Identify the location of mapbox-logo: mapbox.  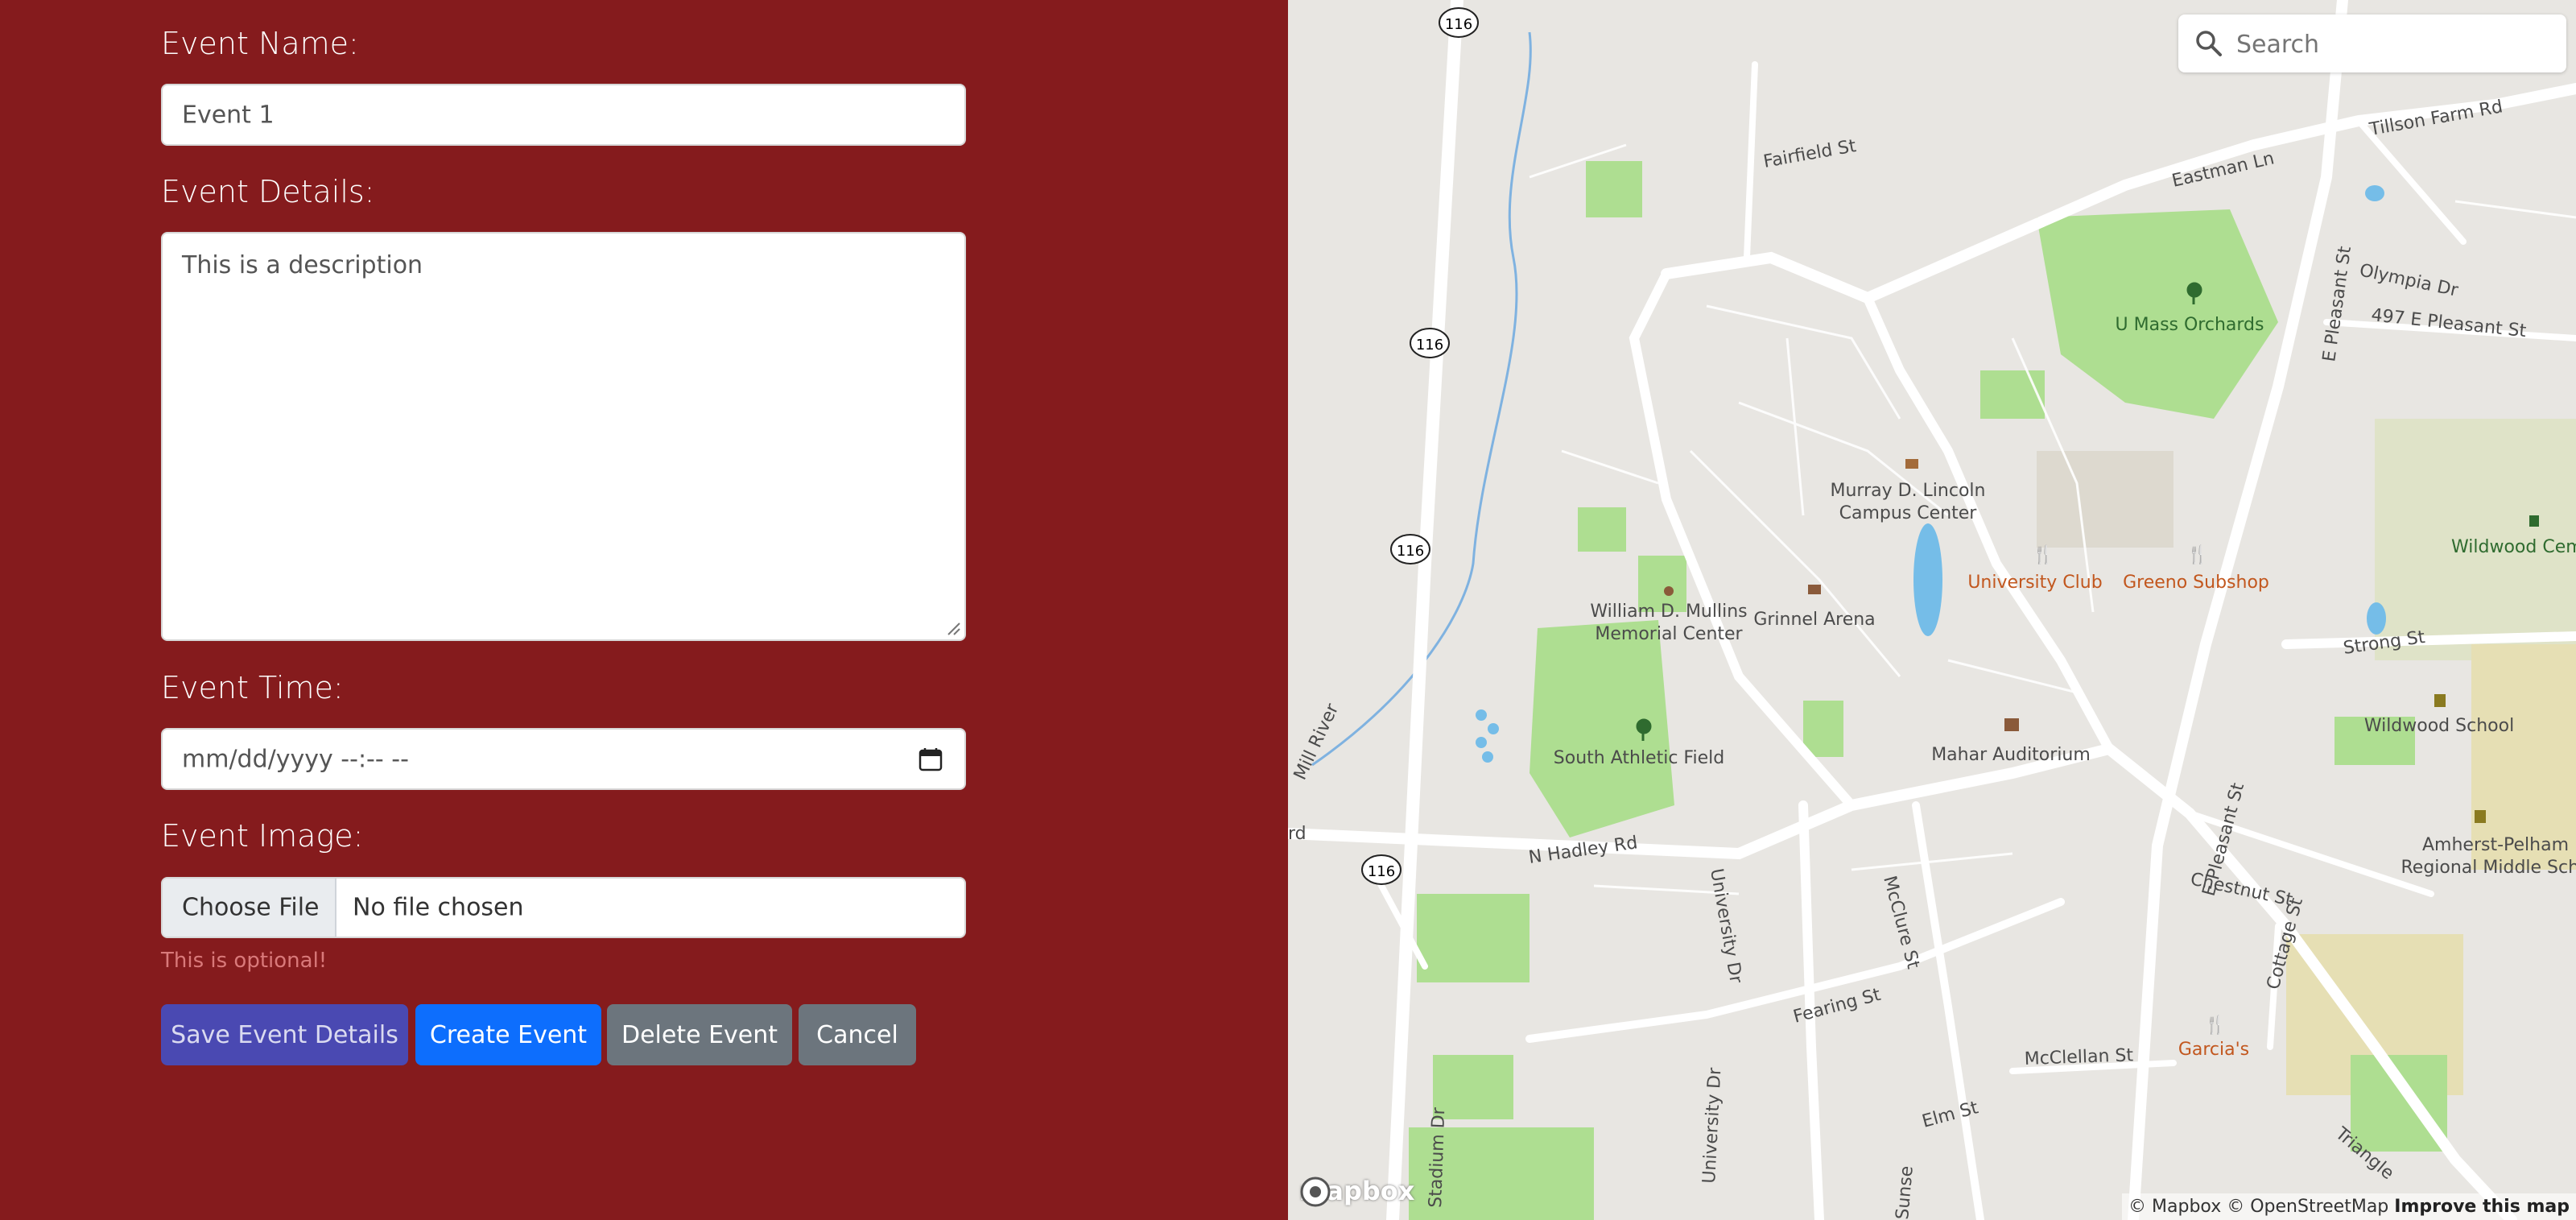
(1356, 1192).